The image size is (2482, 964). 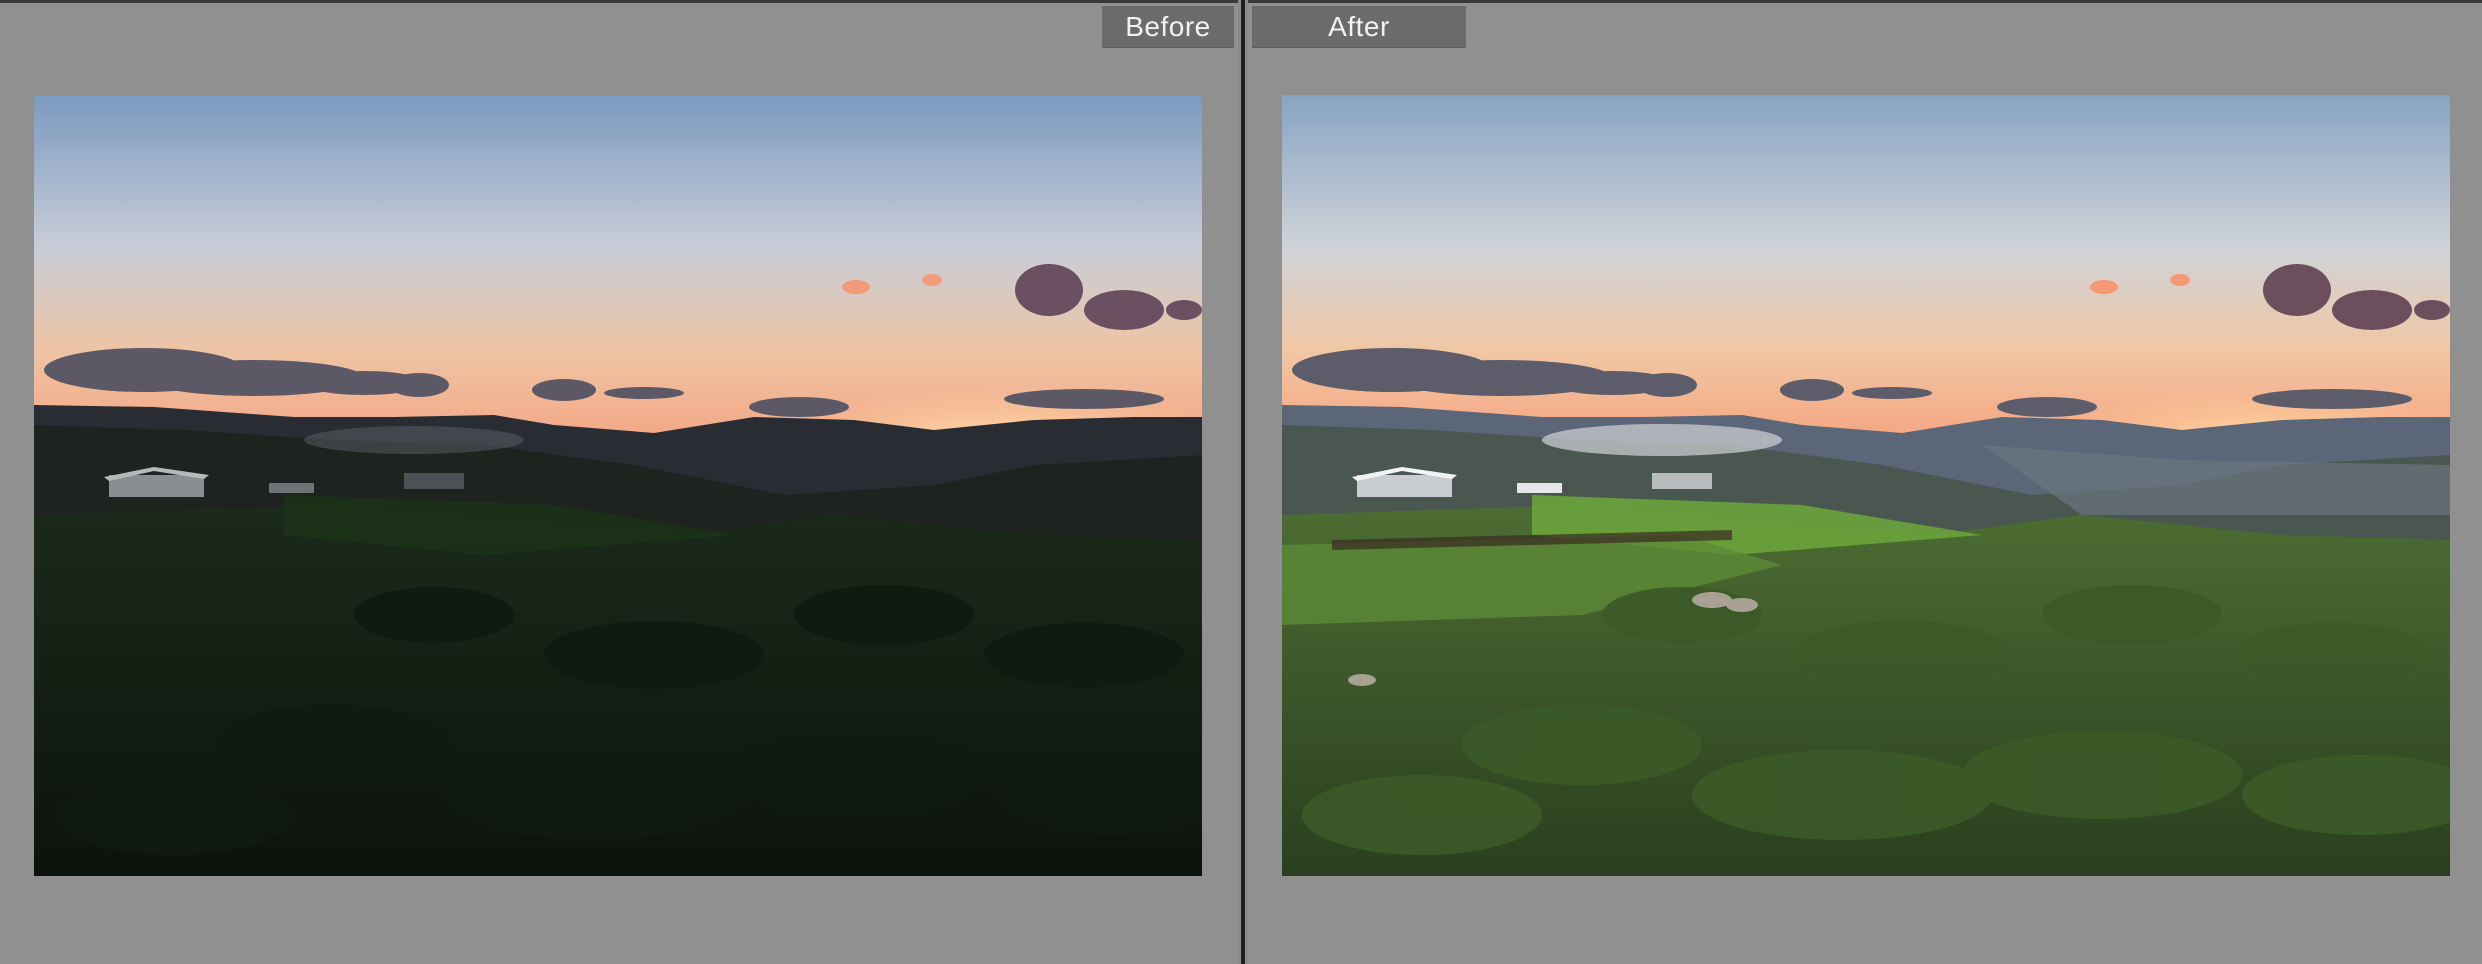 I want to click on divider-line, so click(x=1243, y=482).